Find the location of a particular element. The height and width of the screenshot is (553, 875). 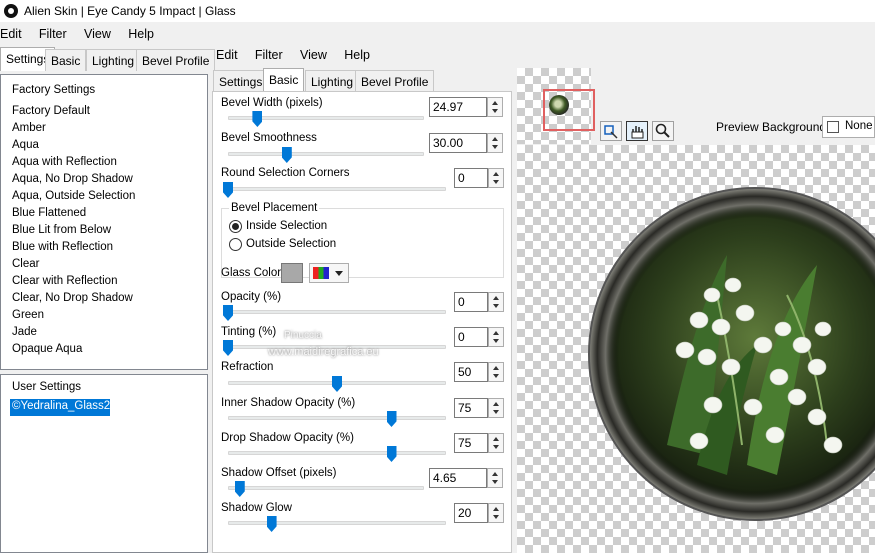

refraction-label: Refraction is located at coordinates (247, 367).